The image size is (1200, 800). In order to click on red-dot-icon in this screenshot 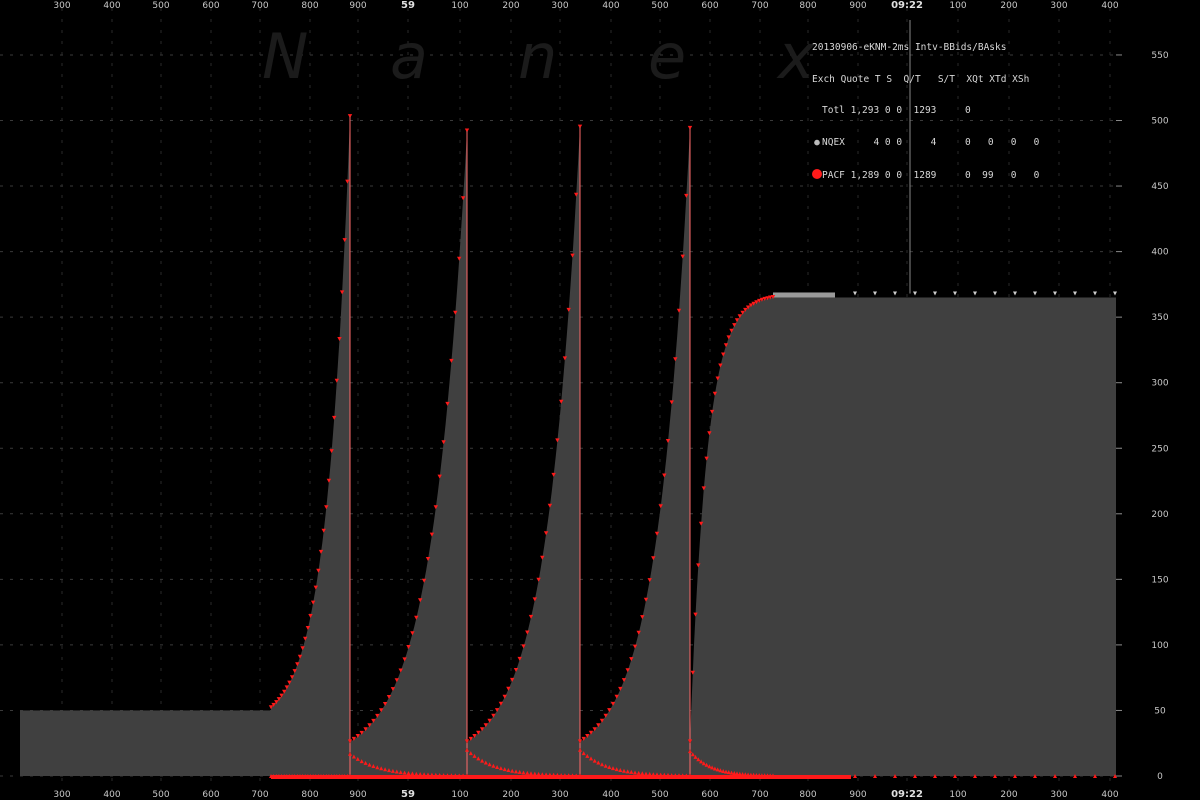, I will do `click(817, 174)`.